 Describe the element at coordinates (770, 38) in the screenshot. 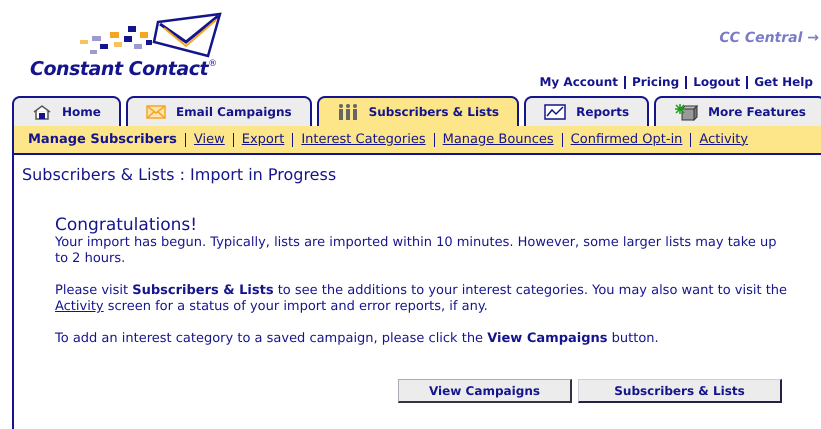

I see `cc-central-link: CC Central →` at that location.